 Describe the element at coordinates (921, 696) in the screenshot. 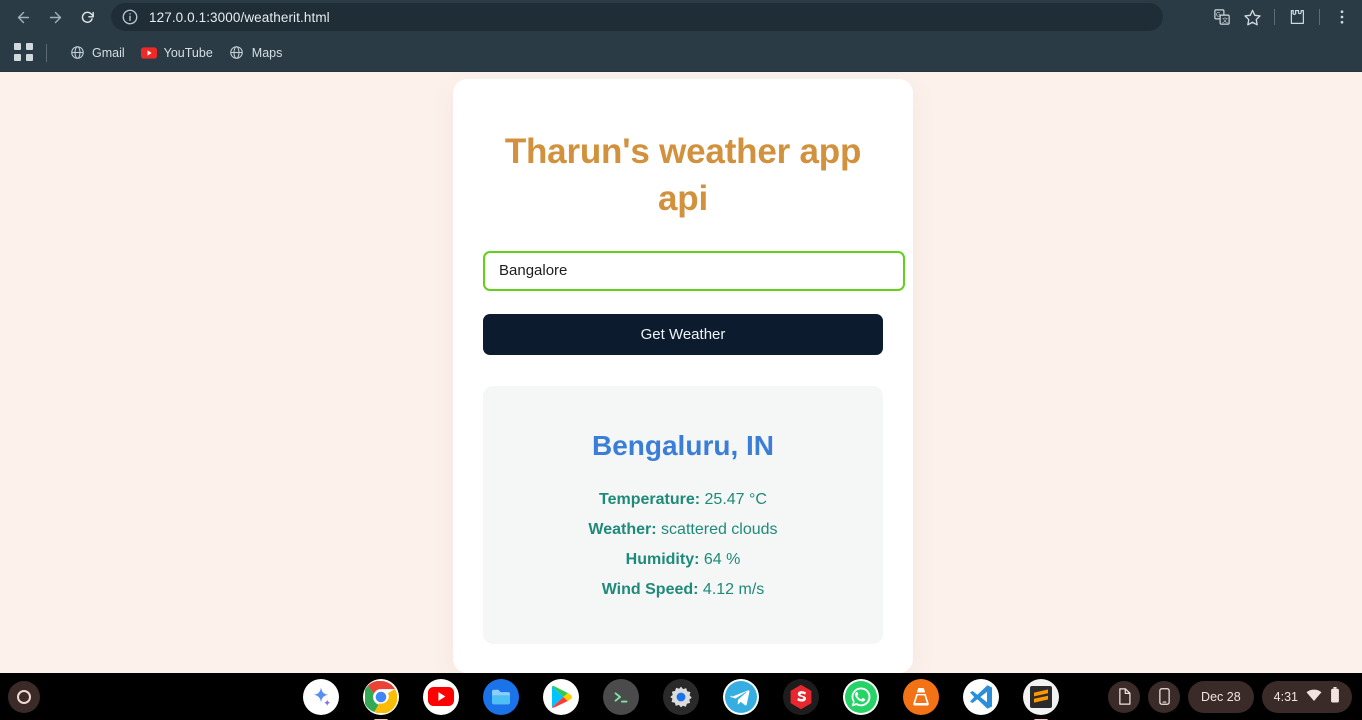

I see `shelf-app-vlc` at that location.